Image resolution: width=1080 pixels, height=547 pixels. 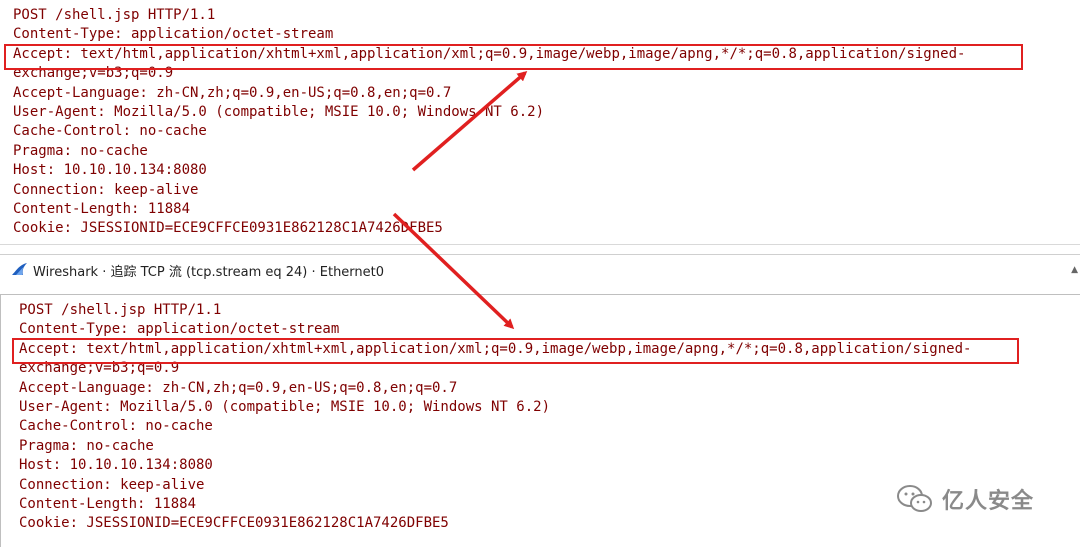 I want to click on watermark-text: 亿人安全, so click(x=988, y=501).